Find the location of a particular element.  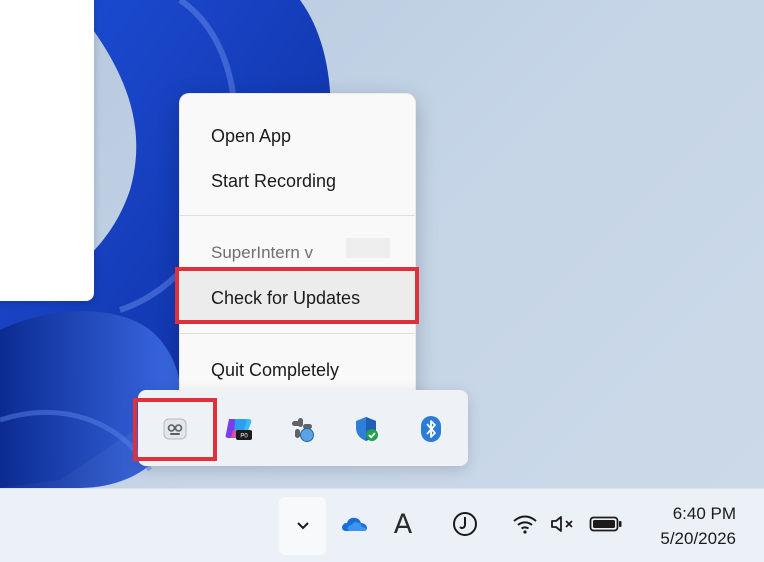

svg-text: P0 is located at coordinates (244, 437).